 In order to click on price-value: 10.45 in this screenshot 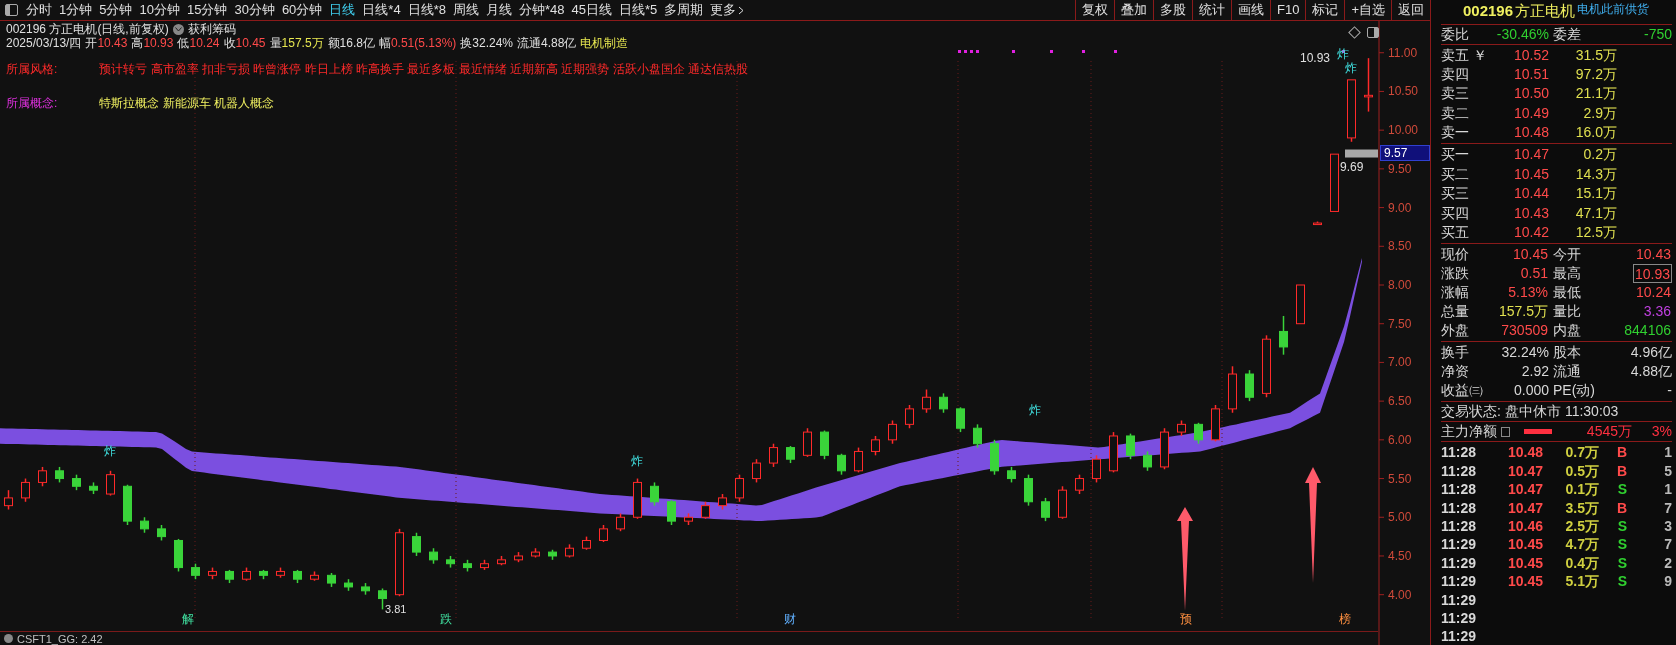, I will do `click(1530, 174)`.